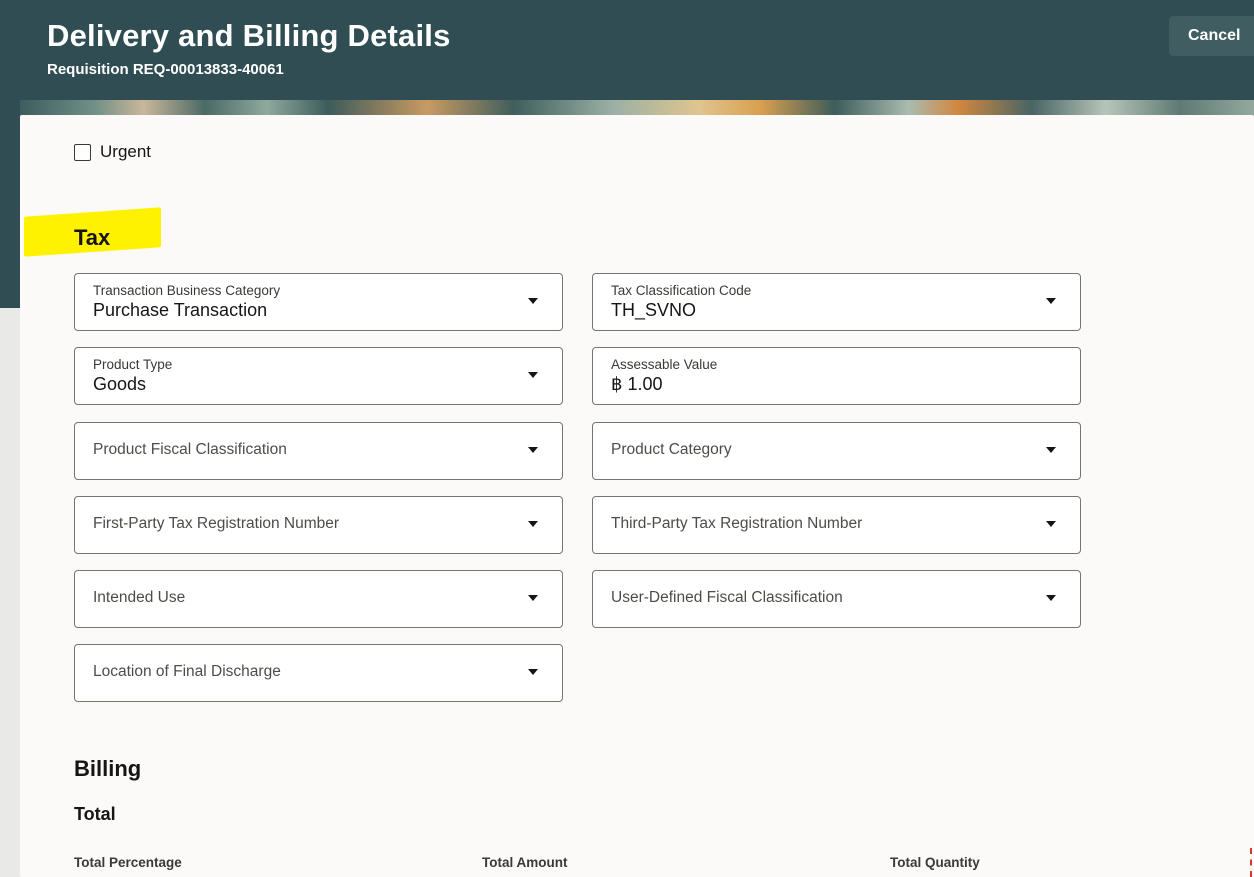  I want to click on total-amount-label: Total Amount, so click(525, 862).